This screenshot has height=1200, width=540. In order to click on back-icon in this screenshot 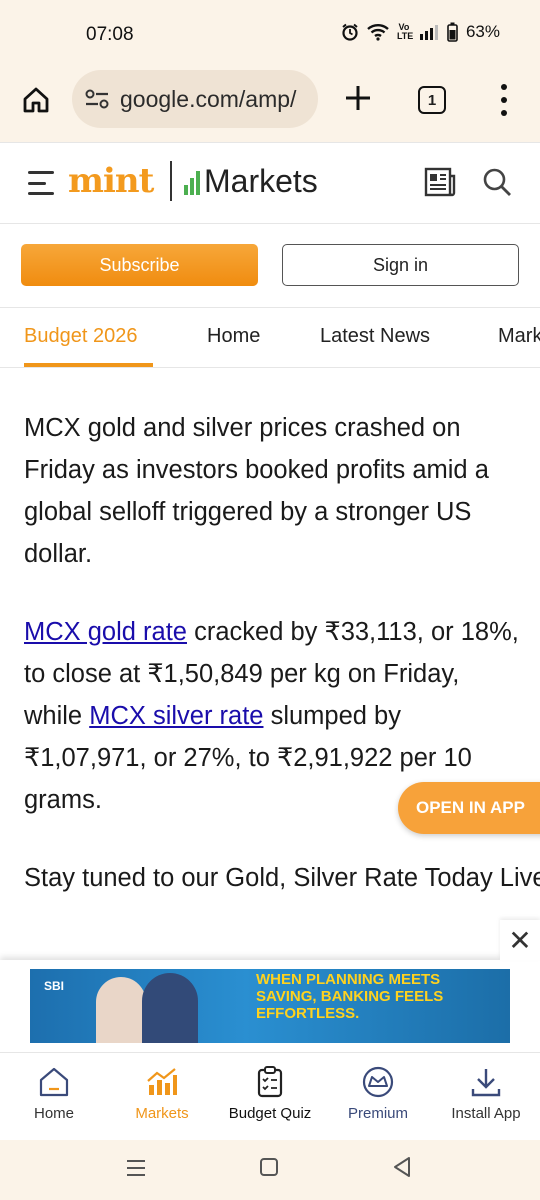, I will do `click(402, 1167)`.